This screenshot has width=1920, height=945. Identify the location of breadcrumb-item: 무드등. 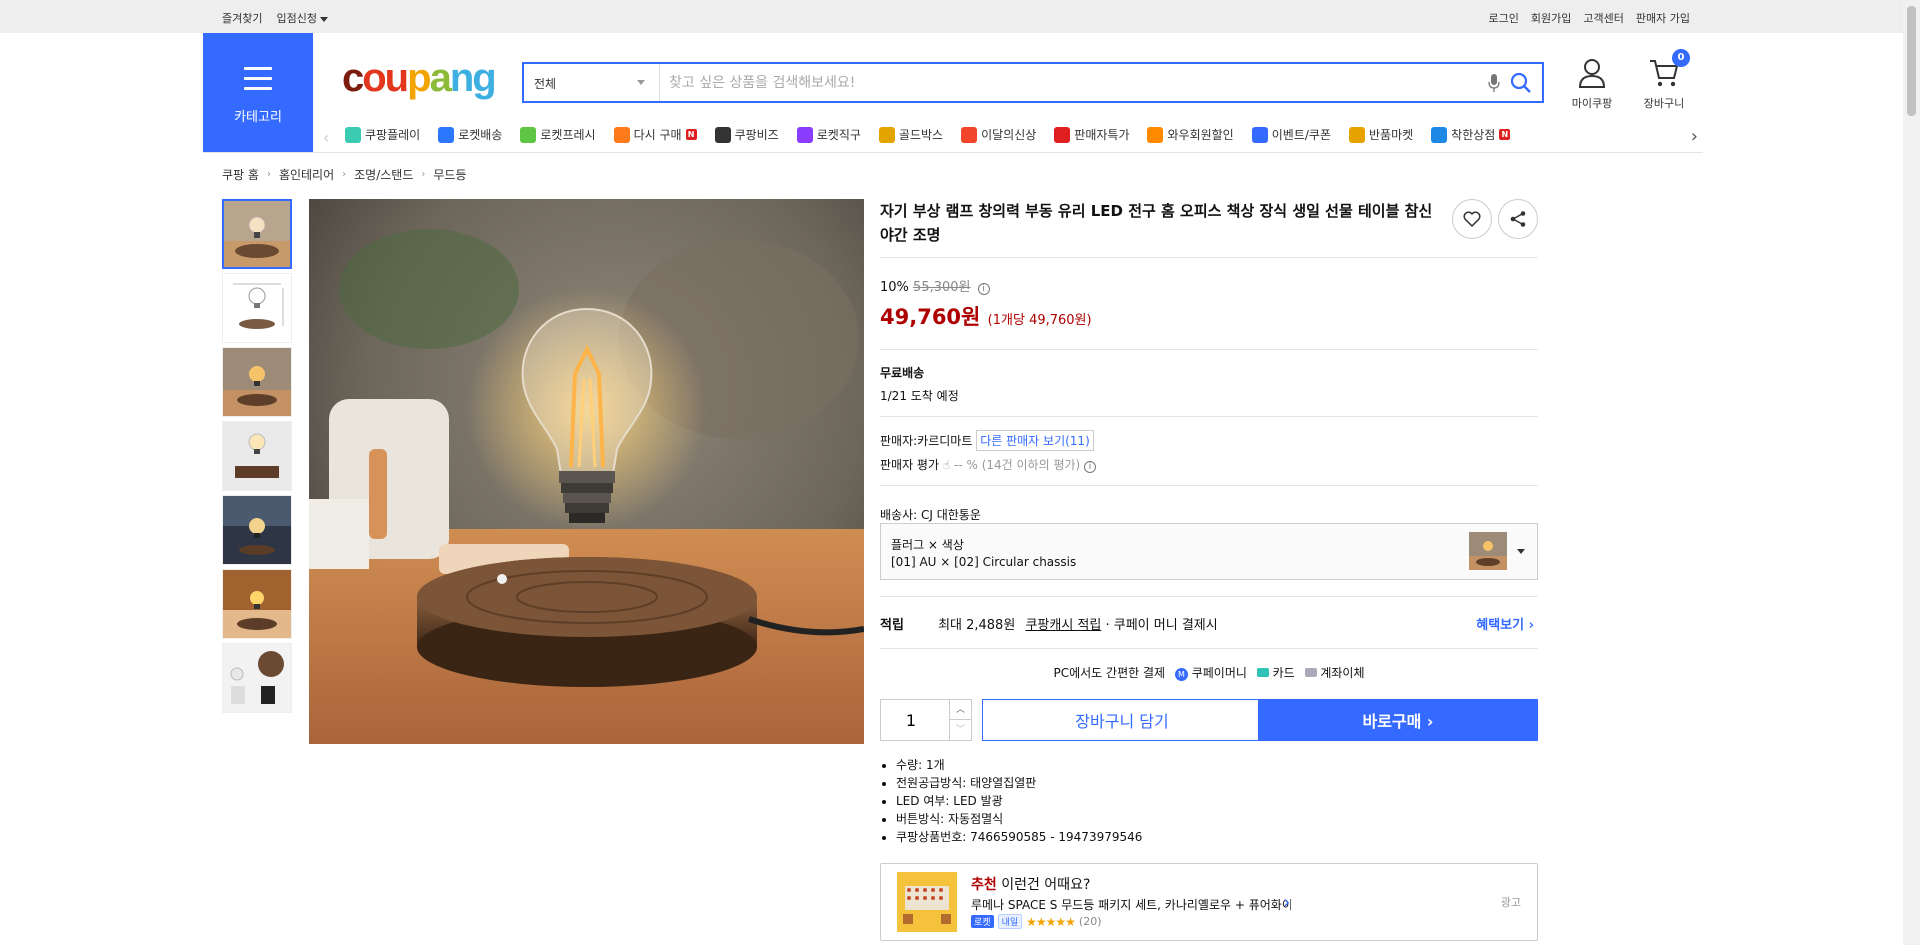
(449, 174).